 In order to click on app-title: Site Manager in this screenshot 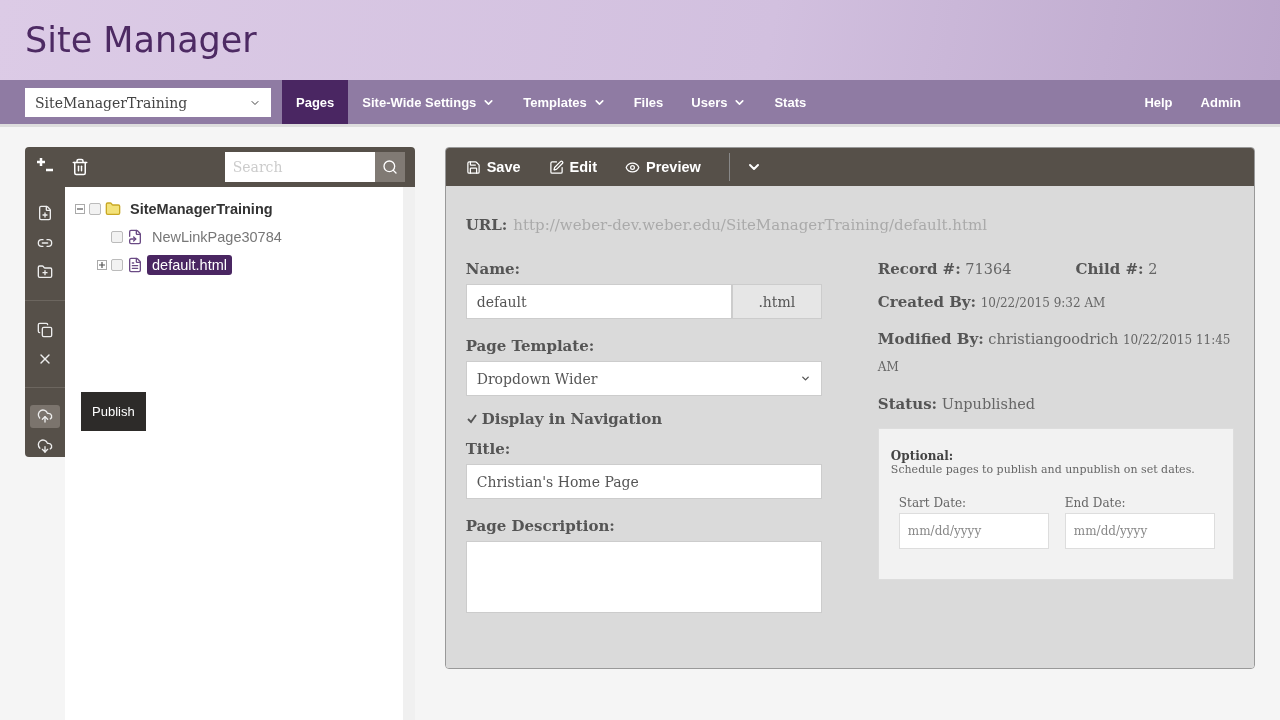, I will do `click(141, 40)`.